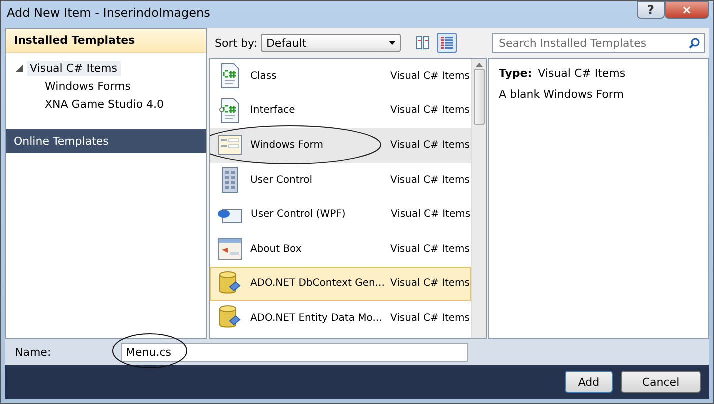 The image size is (714, 404). I want to click on tree-item: XNA Game Studio 4.0, so click(105, 104).